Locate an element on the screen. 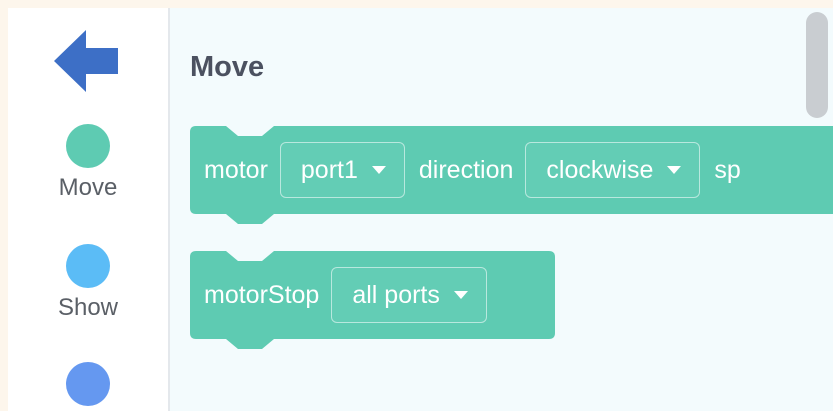 This screenshot has width=833, height=411. motorstop-block: motorStop all ports is located at coordinates (372, 303).